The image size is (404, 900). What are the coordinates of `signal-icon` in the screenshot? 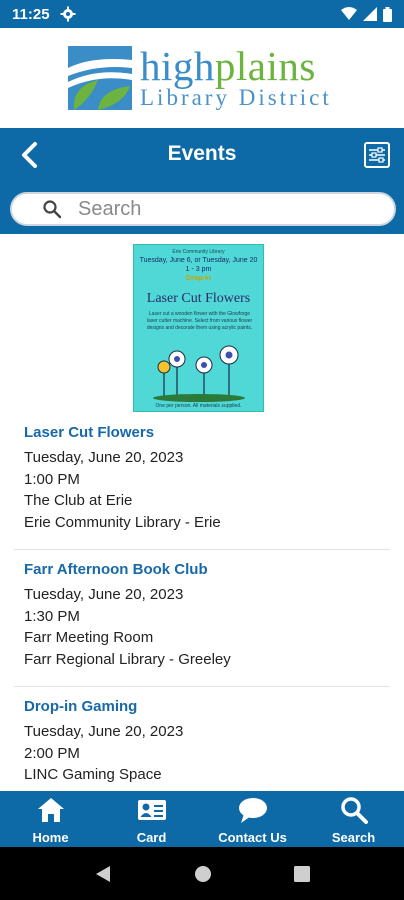 It's located at (370, 14).